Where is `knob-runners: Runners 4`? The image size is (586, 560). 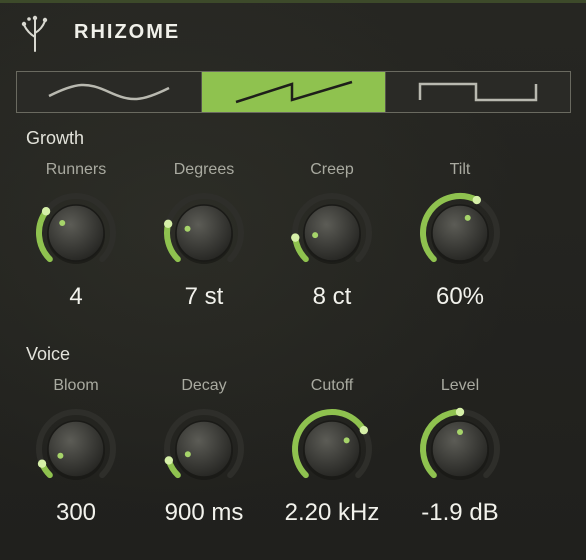 knob-runners: Runners 4 is located at coordinates (76, 241).